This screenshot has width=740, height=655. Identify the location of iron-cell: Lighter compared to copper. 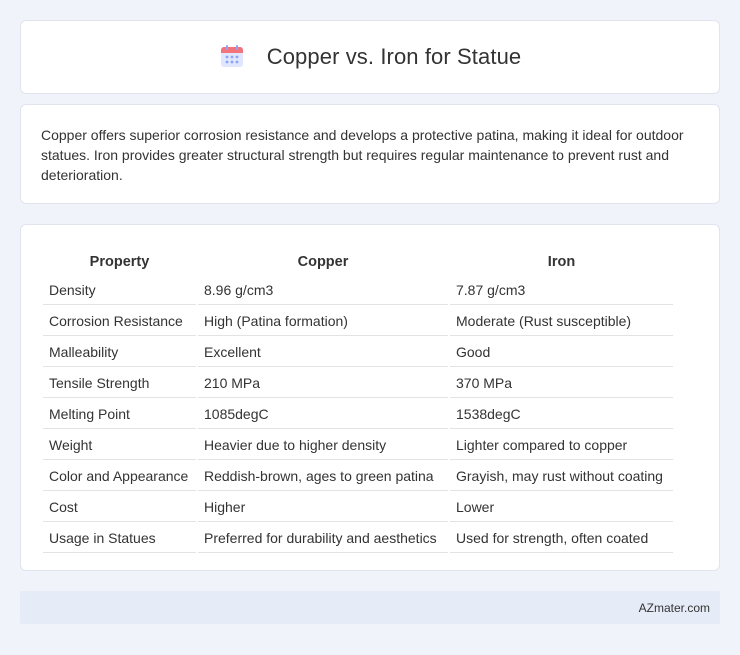
(561, 445).